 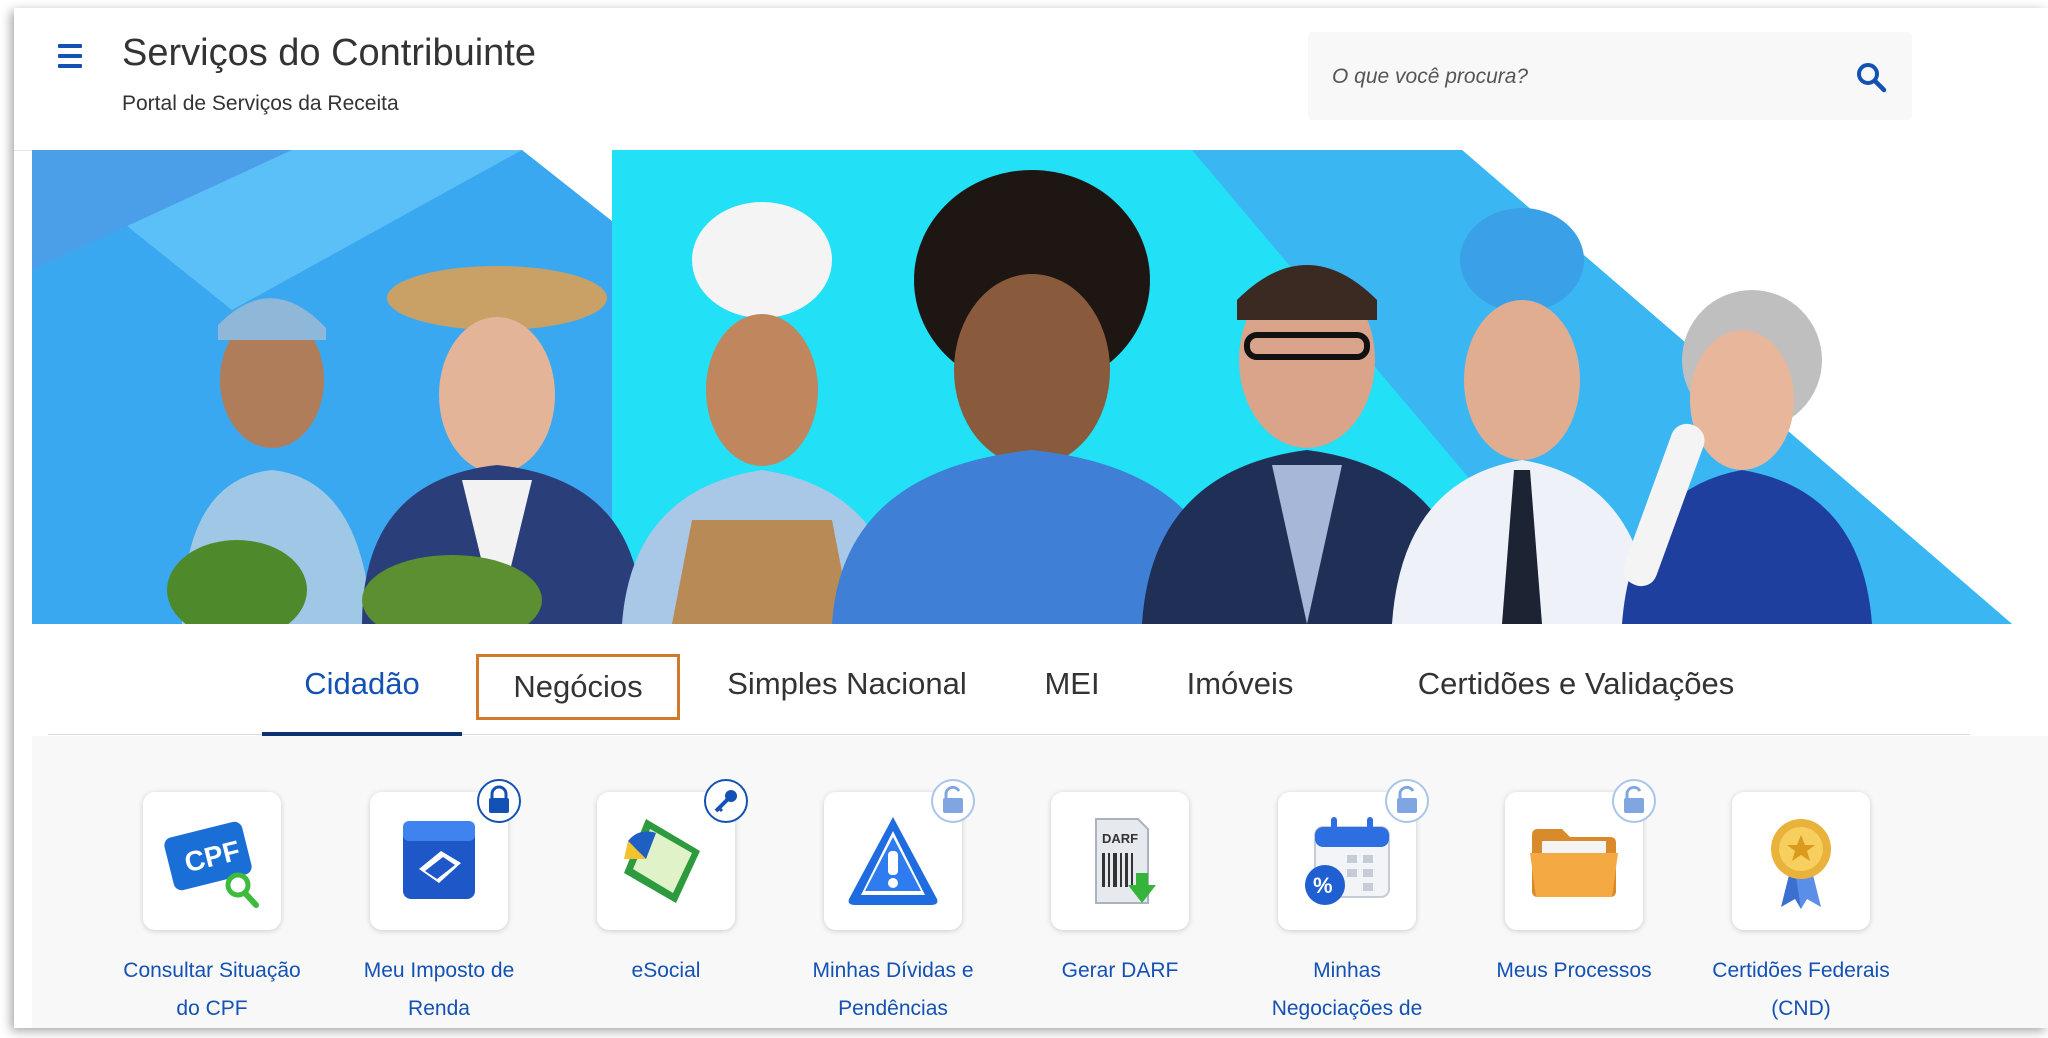 I want to click on service-minhas-negociacoes: % Minhas Negociações de, so click(x=1347, y=903).